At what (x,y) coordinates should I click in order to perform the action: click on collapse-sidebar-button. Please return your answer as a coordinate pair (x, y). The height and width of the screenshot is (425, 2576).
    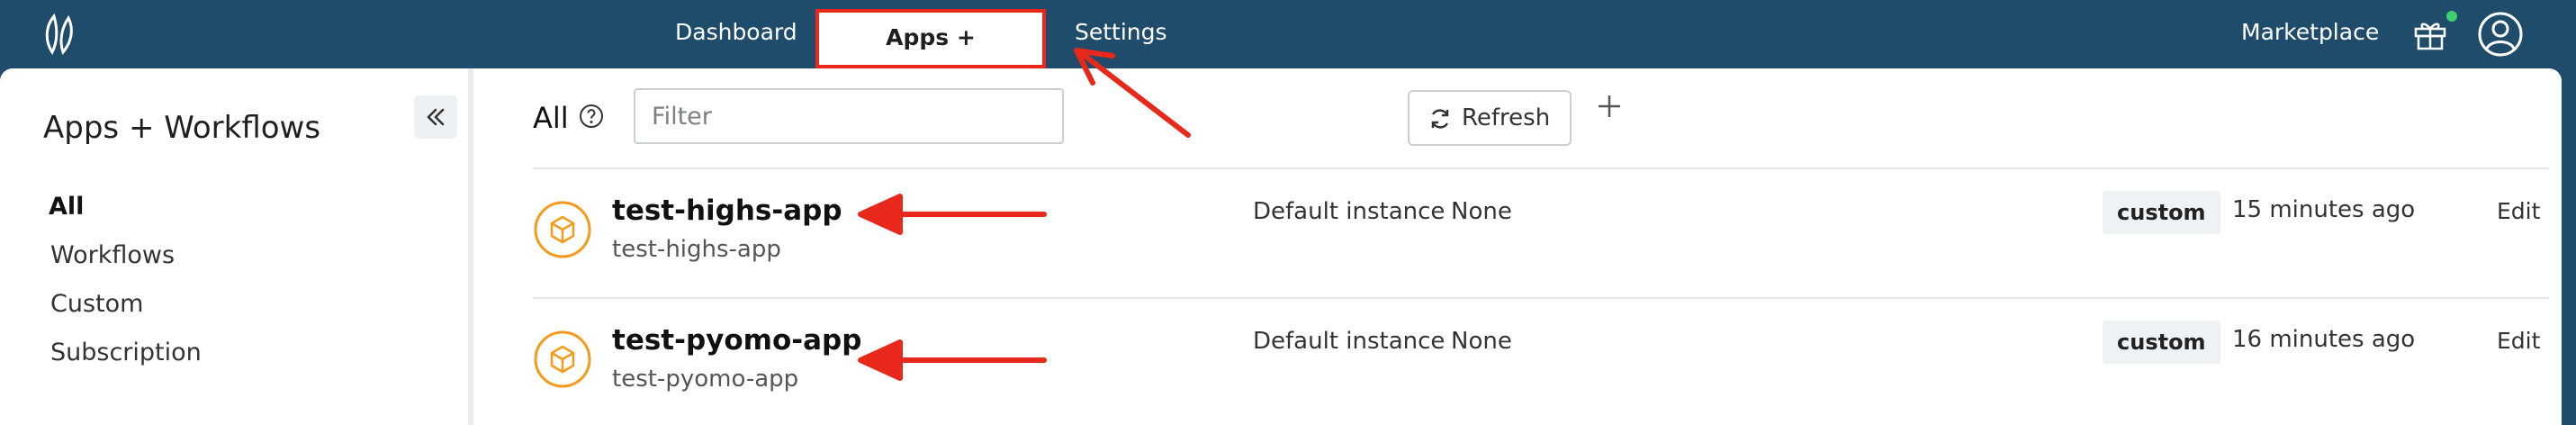
    Looking at the image, I should click on (435, 117).